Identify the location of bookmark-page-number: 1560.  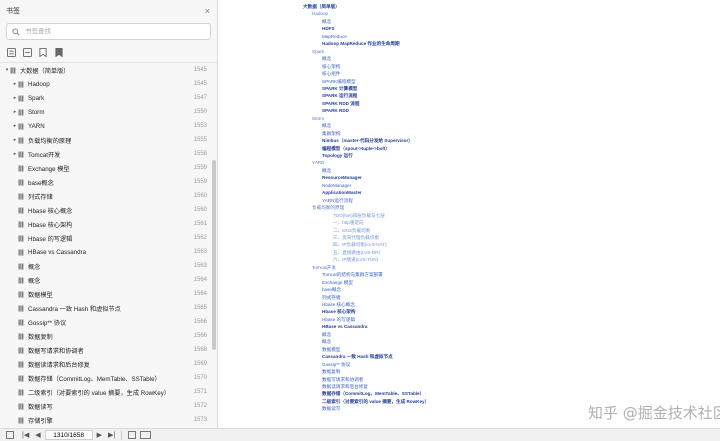
(200, 210).